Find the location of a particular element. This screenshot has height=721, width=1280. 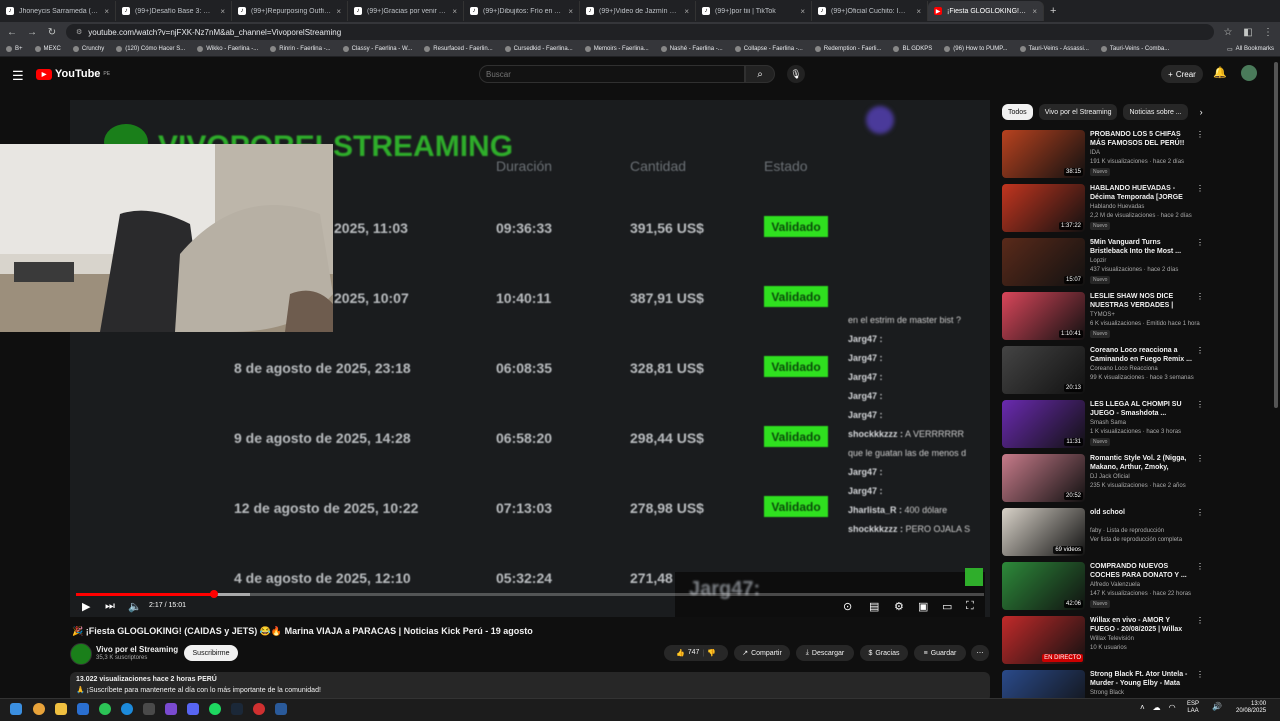

video-thumbnail: 11:31 is located at coordinates (1043, 424).